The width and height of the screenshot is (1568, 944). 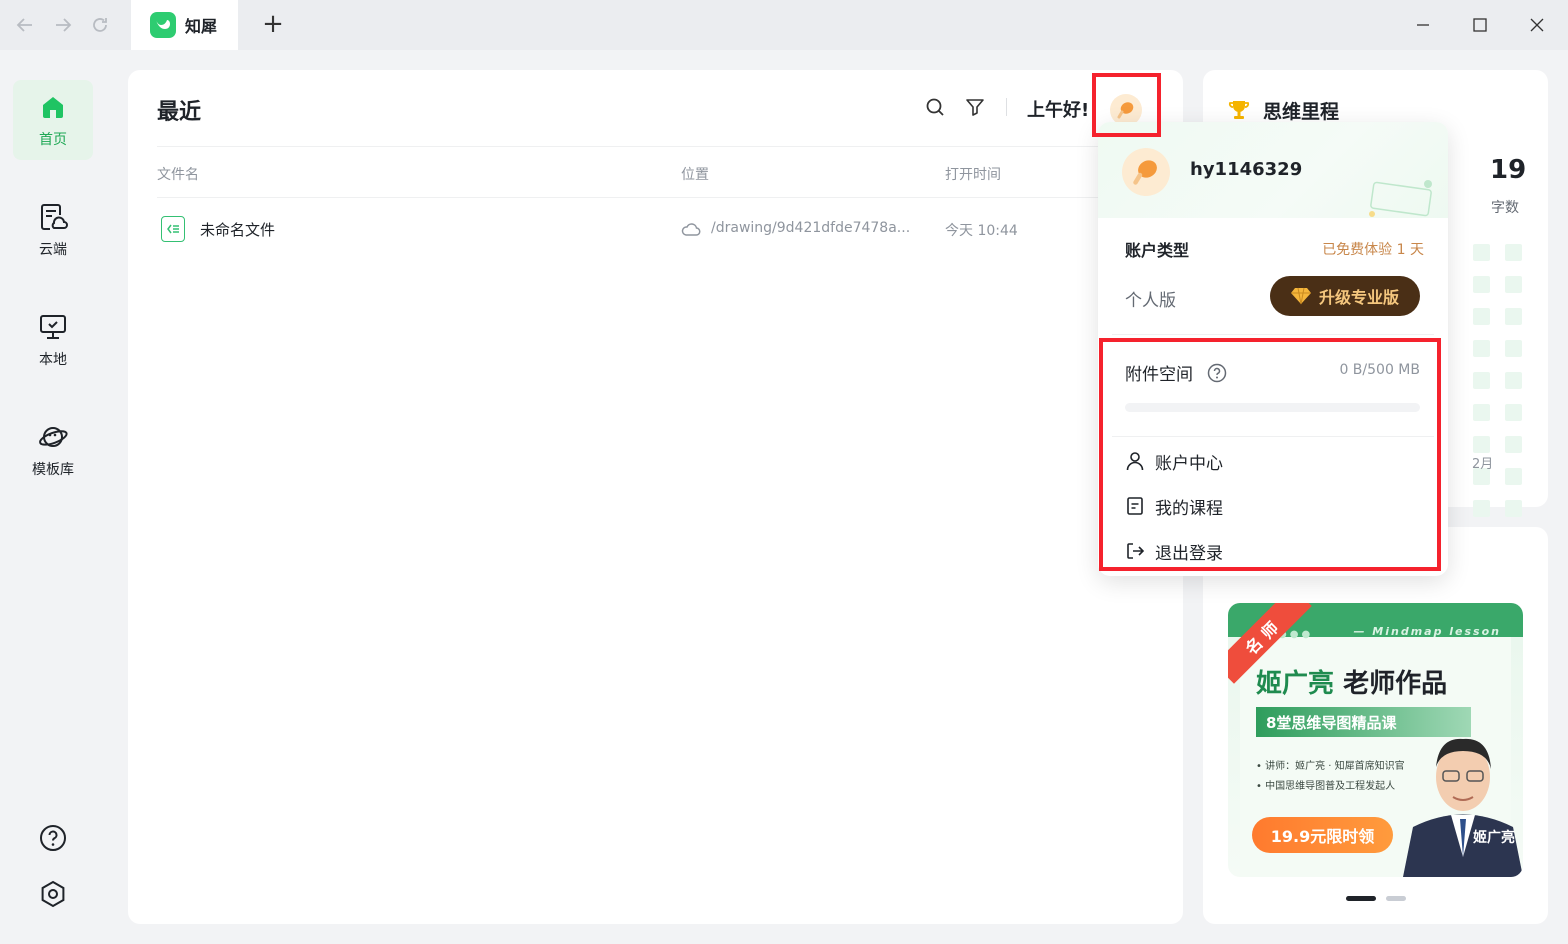 What do you see at coordinates (53, 838) in the screenshot?
I see `help-icon` at bounding box center [53, 838].